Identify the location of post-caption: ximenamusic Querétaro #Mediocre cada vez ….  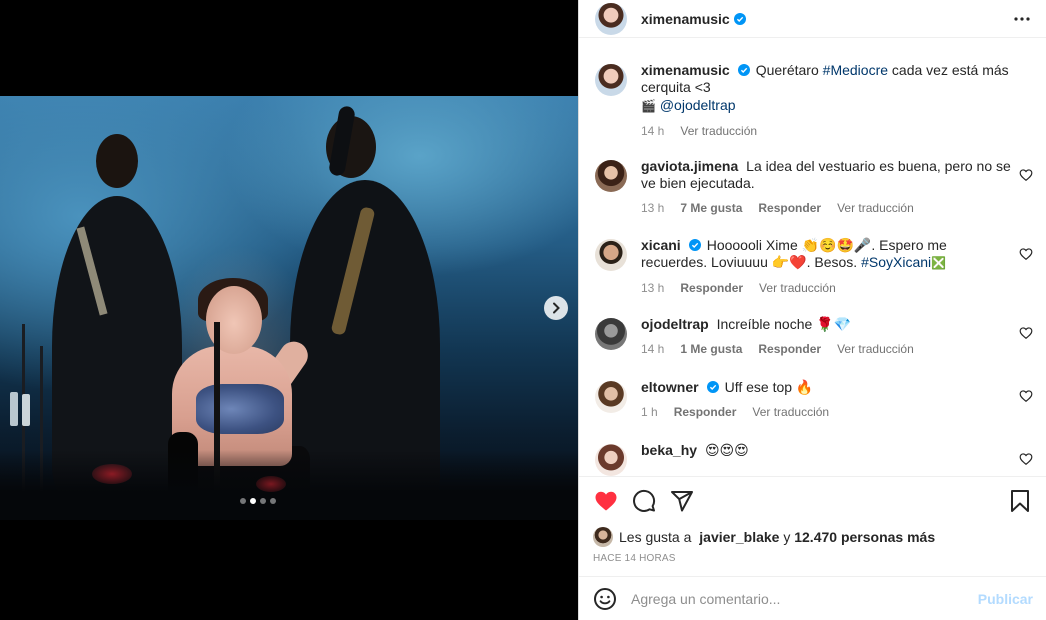
(815, 101).